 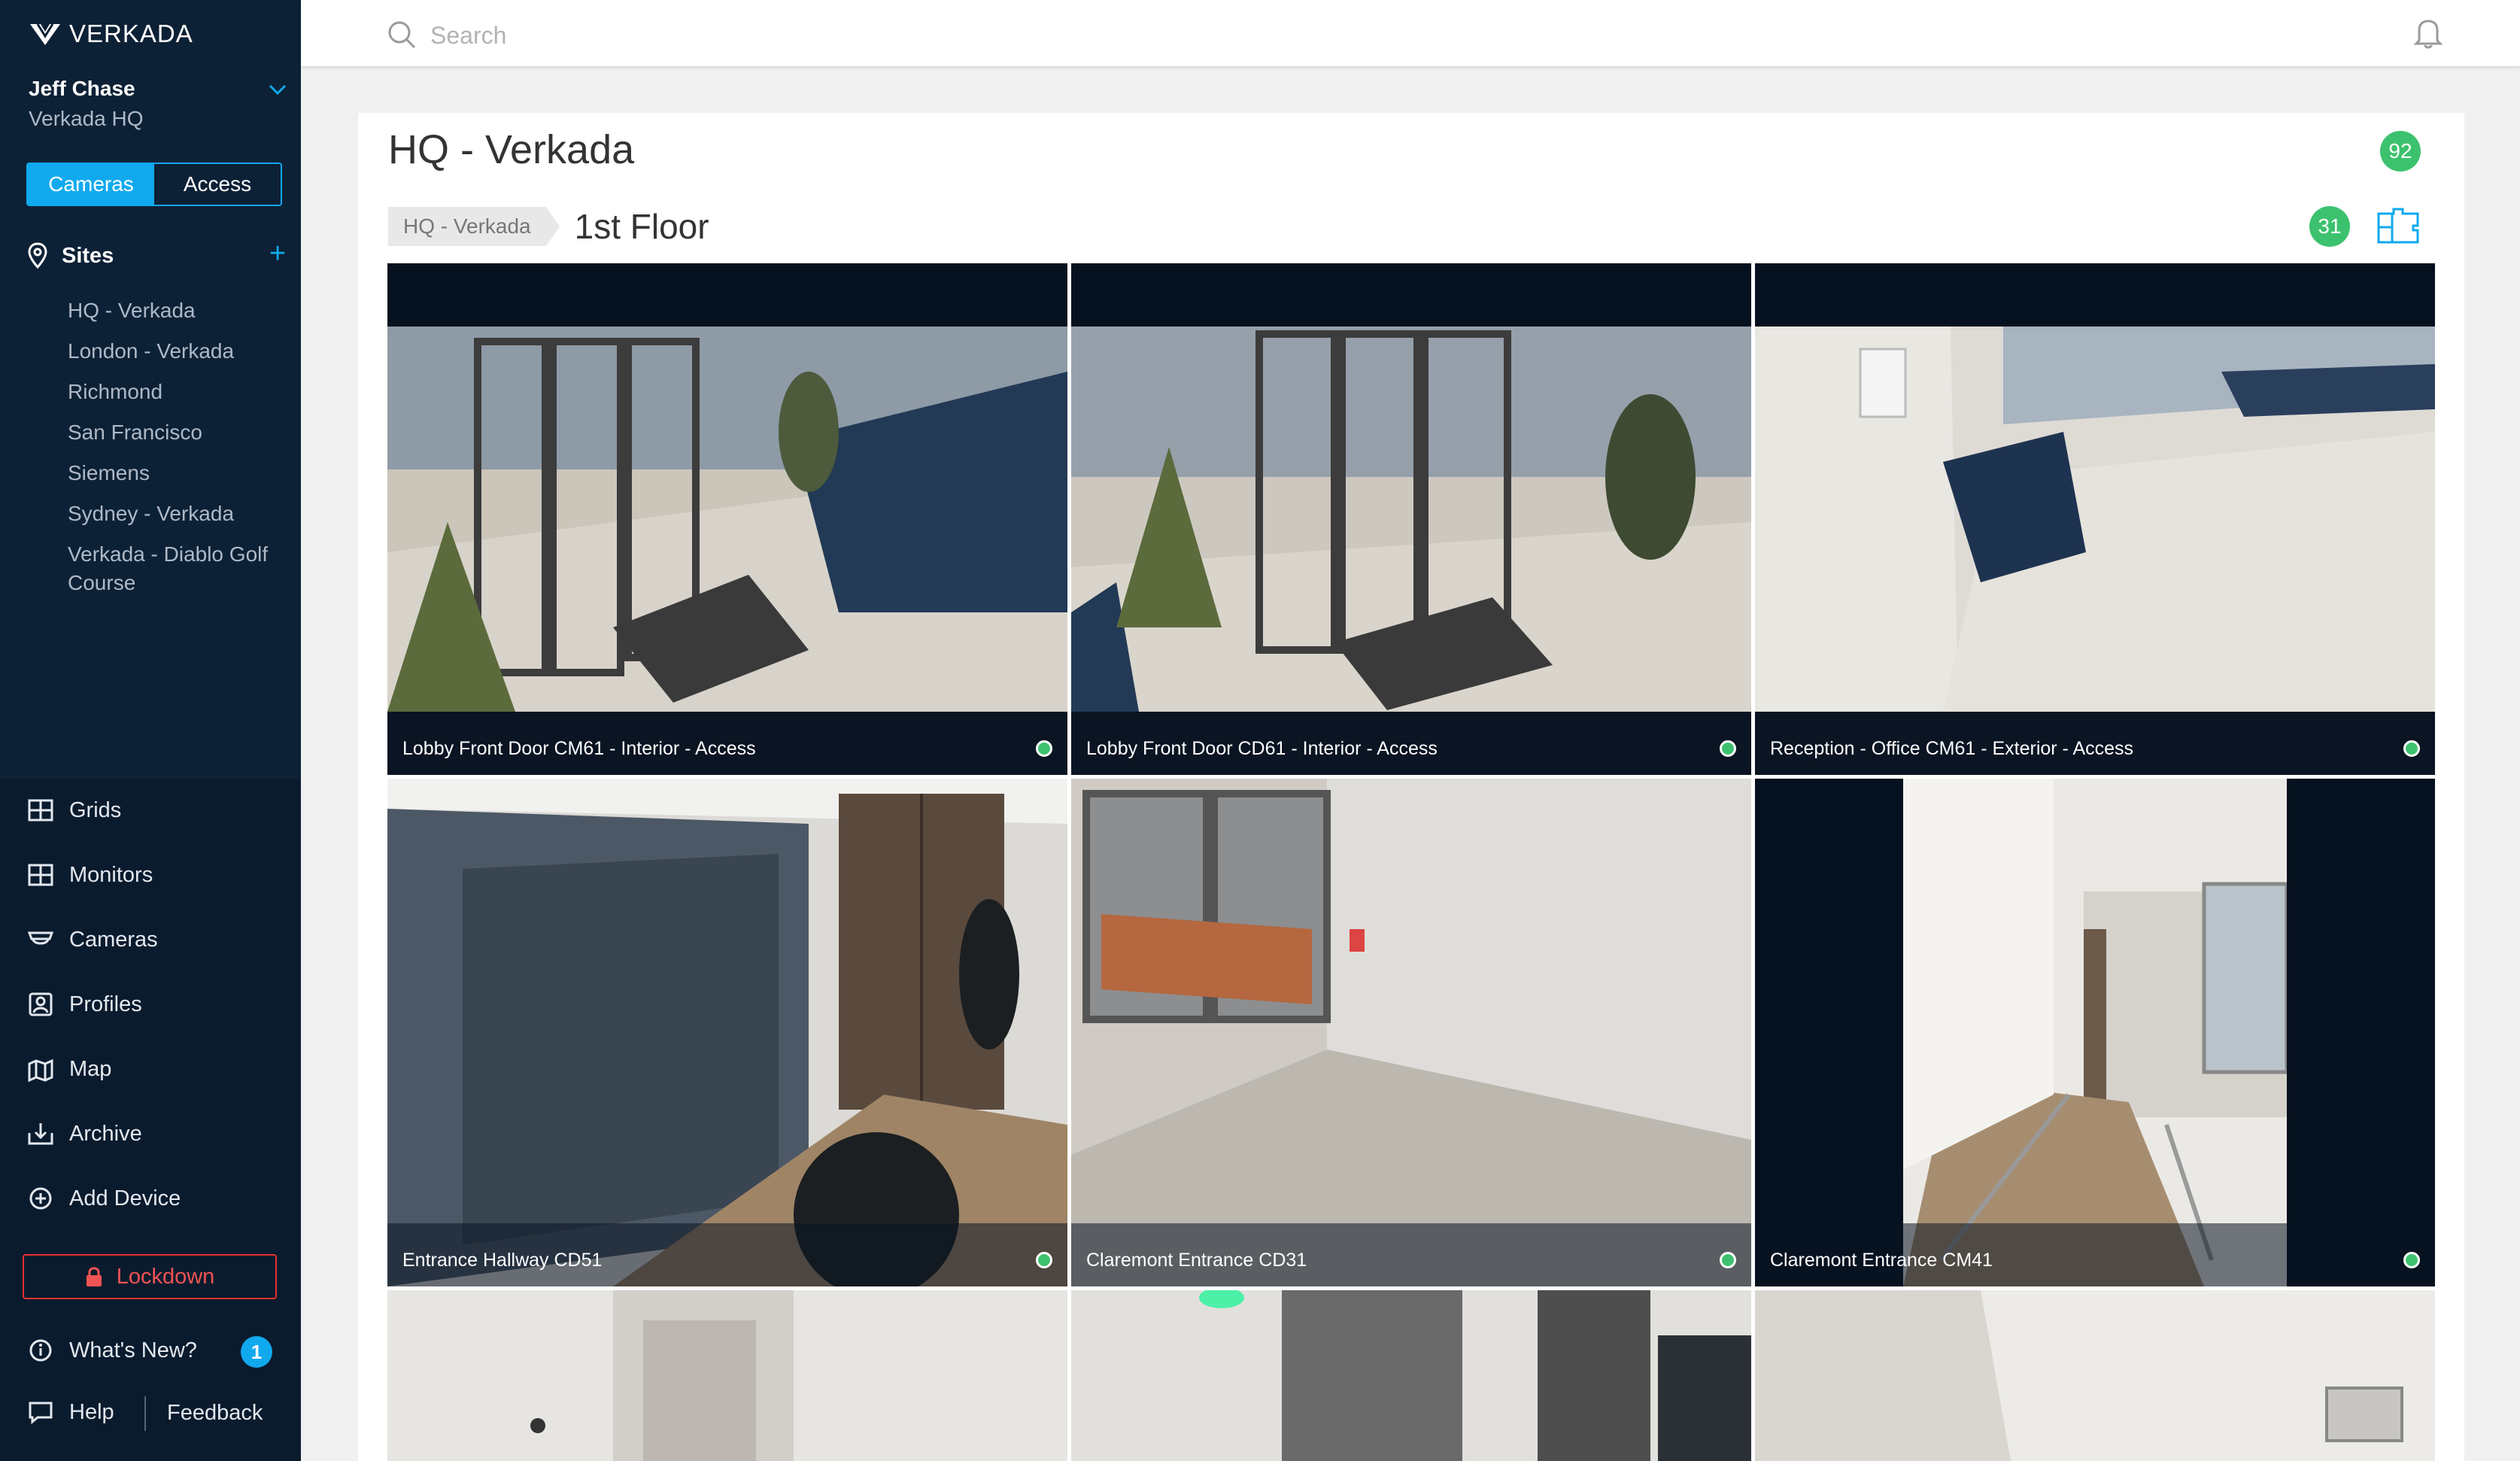 I want to click on lockdown-button: Lockdown, so click(x=150, y=1276).